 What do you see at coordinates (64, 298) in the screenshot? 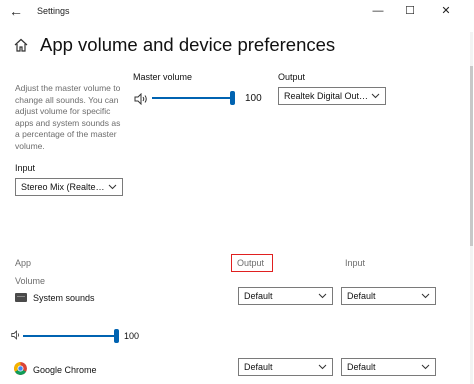
I see `system-sounds-label: System sounds` at bounding box center [64, 298].